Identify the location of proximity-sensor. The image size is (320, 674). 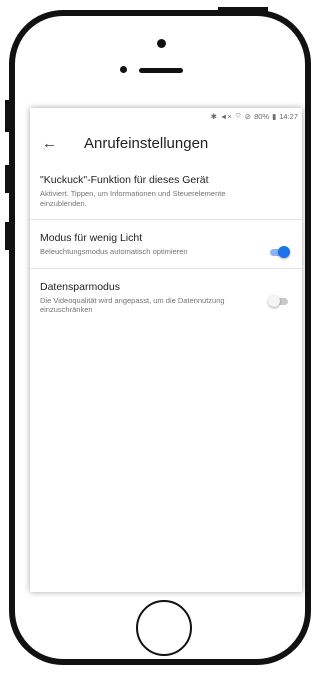
(123, 69).